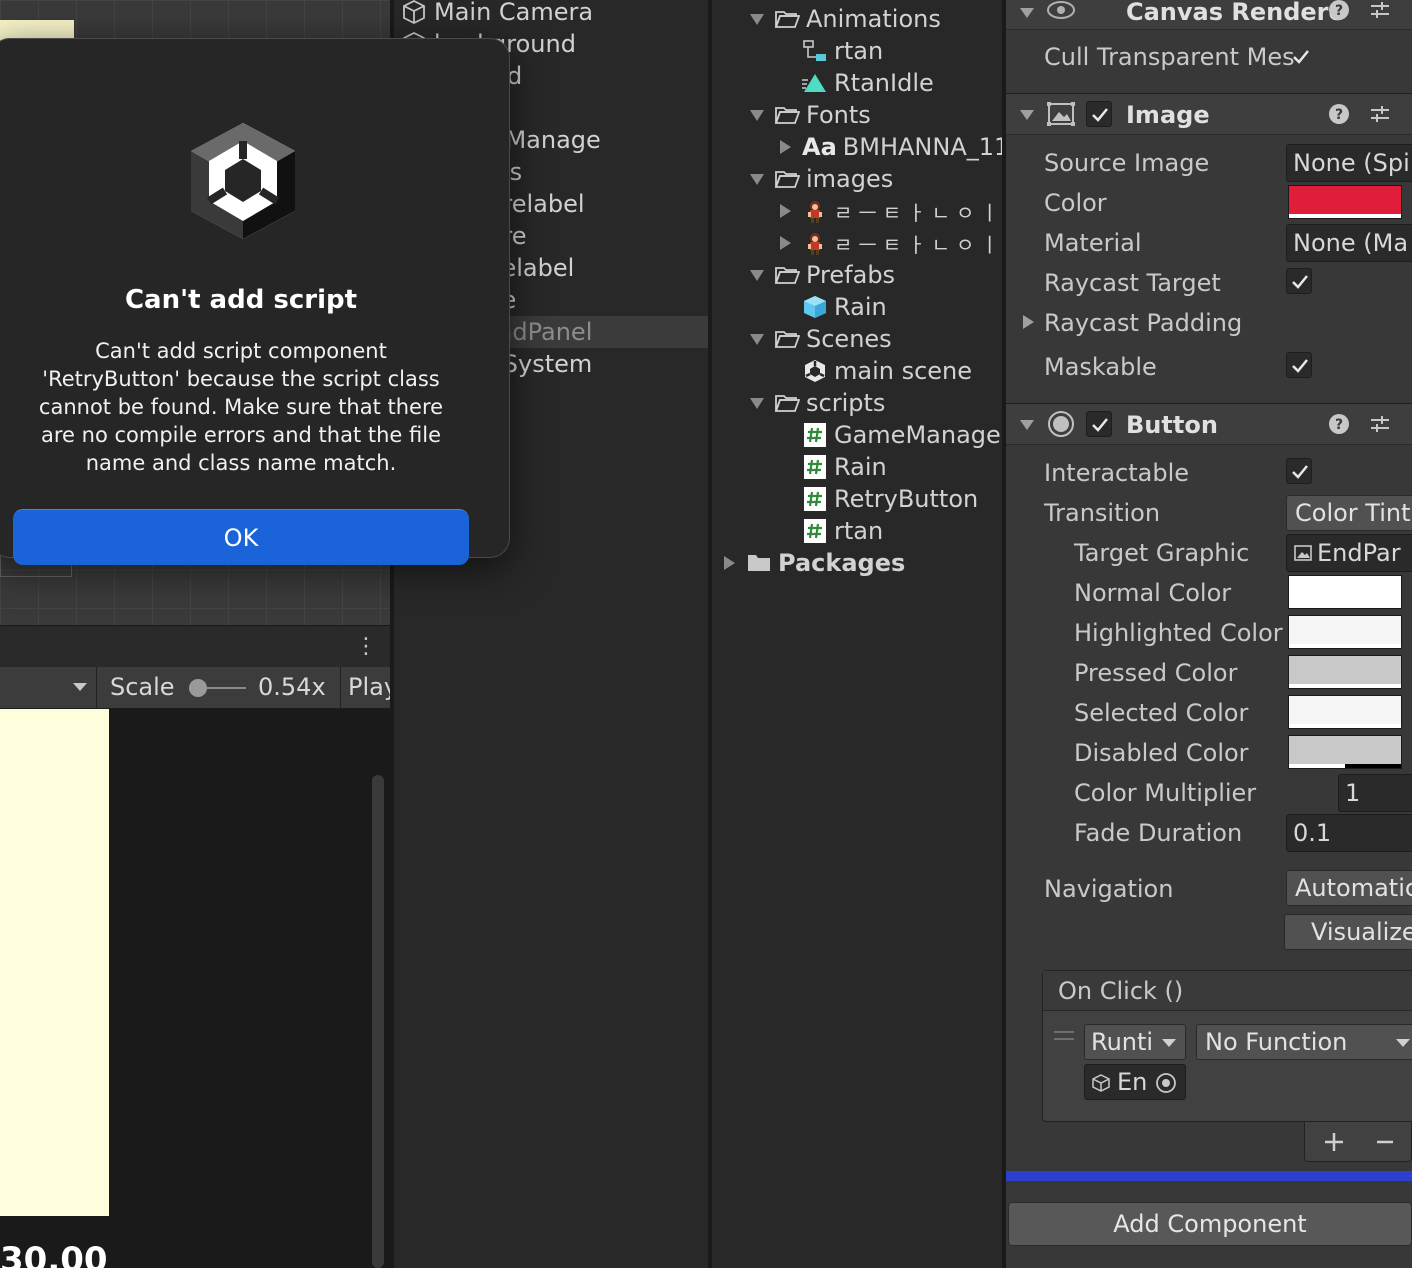  I want to click on project-item-label: Fonts, so click(838, 115).